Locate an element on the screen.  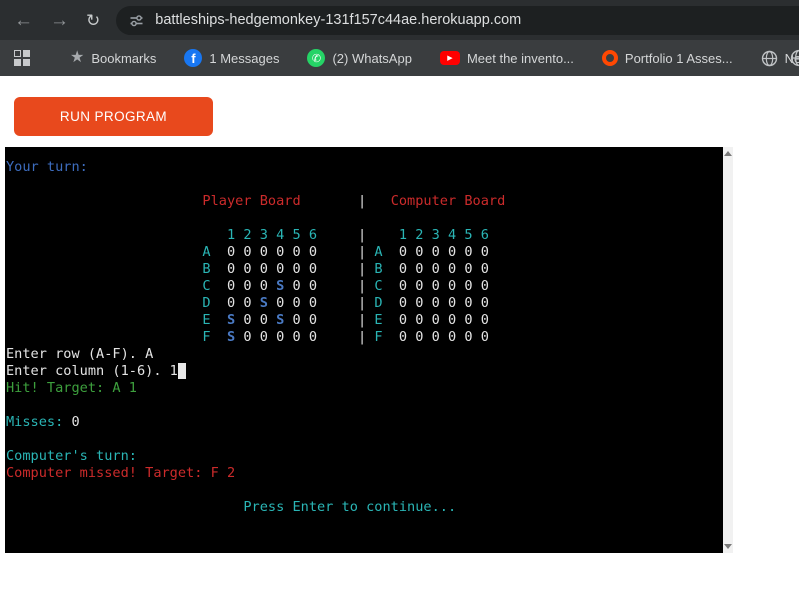
bookmark-bookmarks: ★ Bookmarks is located at coordinates (113, 58).